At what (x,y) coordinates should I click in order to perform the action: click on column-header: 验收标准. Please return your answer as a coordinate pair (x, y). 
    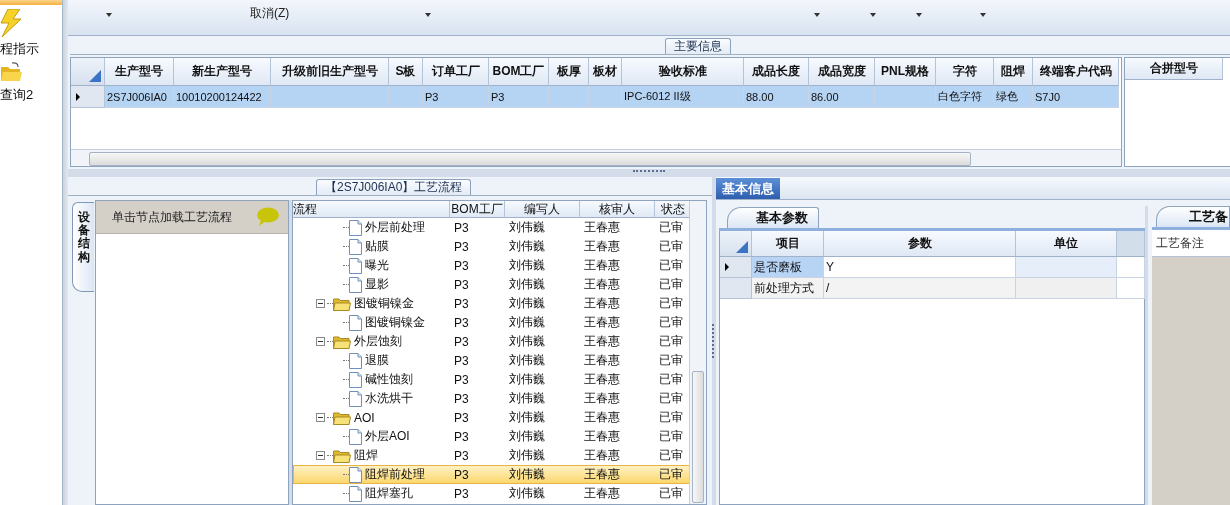
    Looking at the image, I should click on (683, 72).